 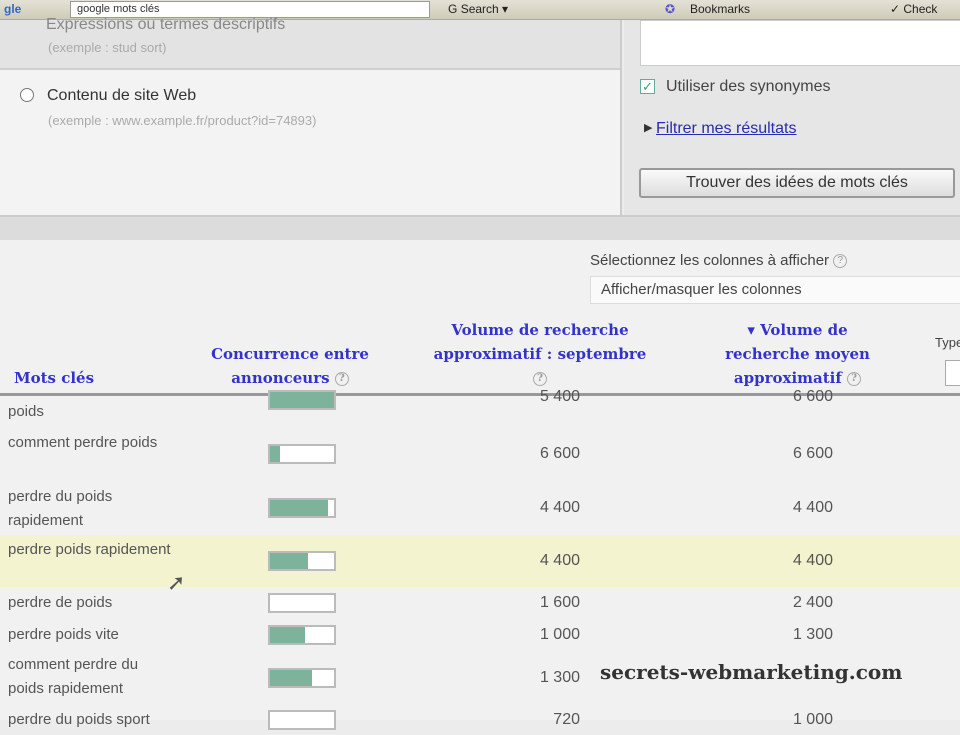 I want to click on check-button: ✓ Check, so click(x=913, y=9).